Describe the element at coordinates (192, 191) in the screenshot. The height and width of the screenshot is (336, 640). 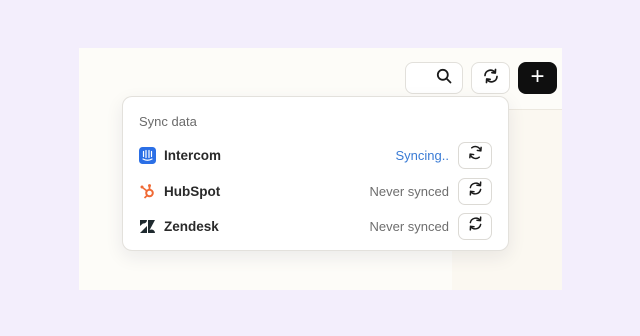
I see `integration-name: HubSpot` at that location.